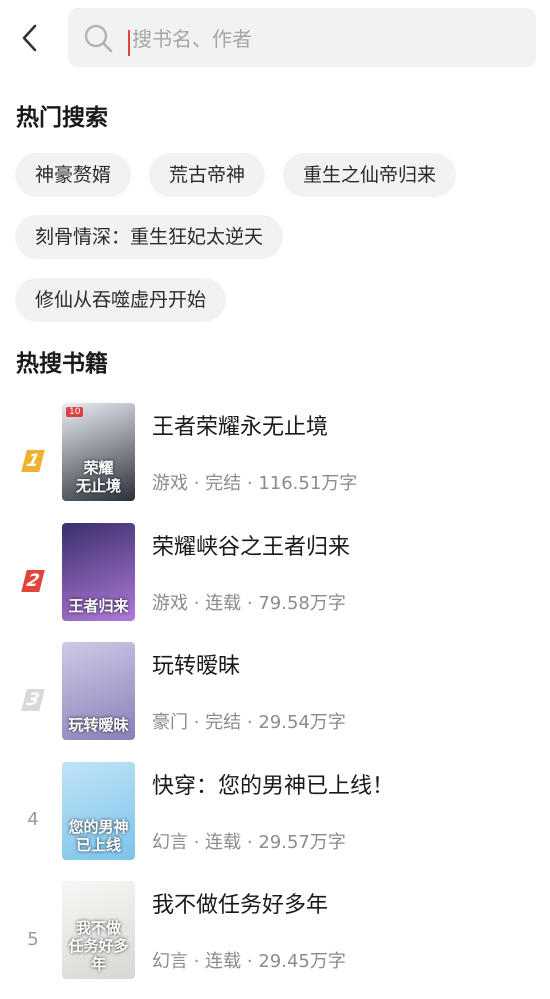 The height and width of the screenshot is (999, 550). What do you see at coordinates (75, 412) in the screenshot?
I see `cover-tag: 10` at bounding box center [75, 412].